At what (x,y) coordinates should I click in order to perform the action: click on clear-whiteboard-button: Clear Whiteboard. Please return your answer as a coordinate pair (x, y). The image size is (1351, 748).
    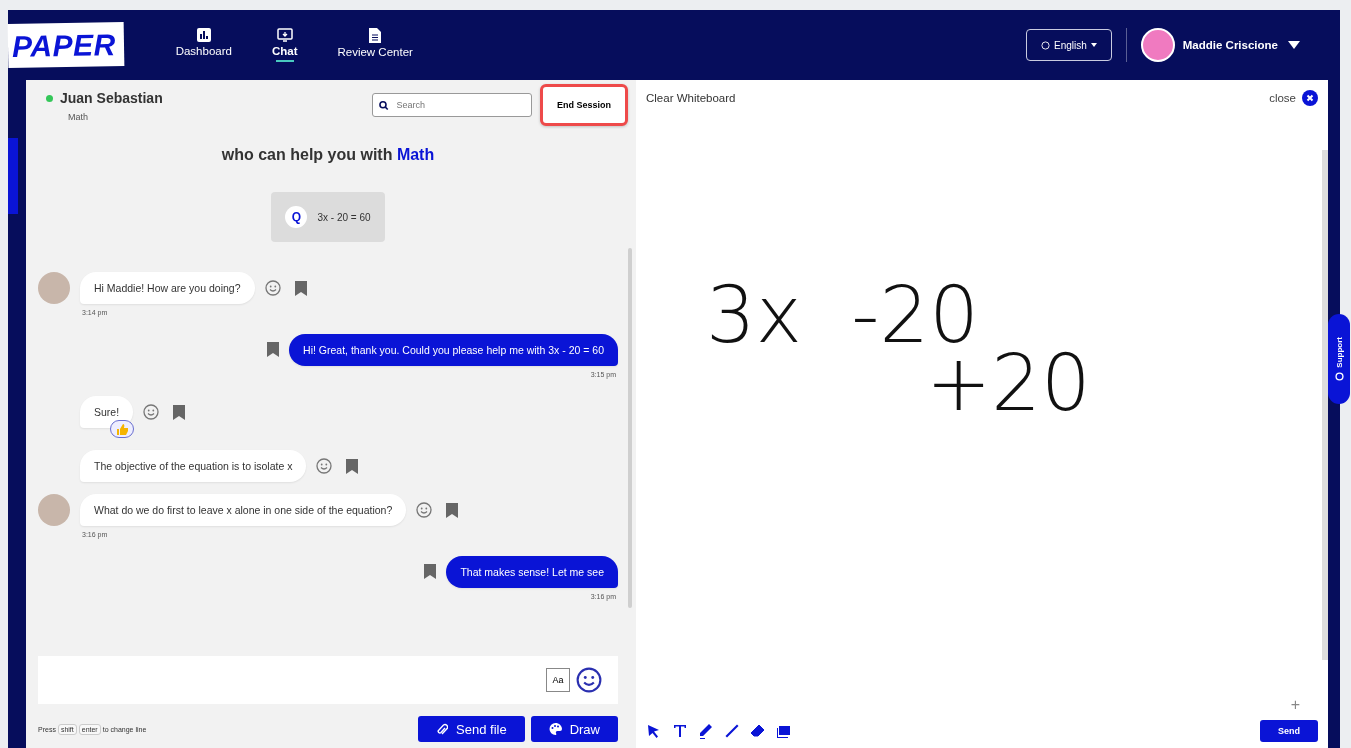
    Looking at the image, I should click on (691, 98).